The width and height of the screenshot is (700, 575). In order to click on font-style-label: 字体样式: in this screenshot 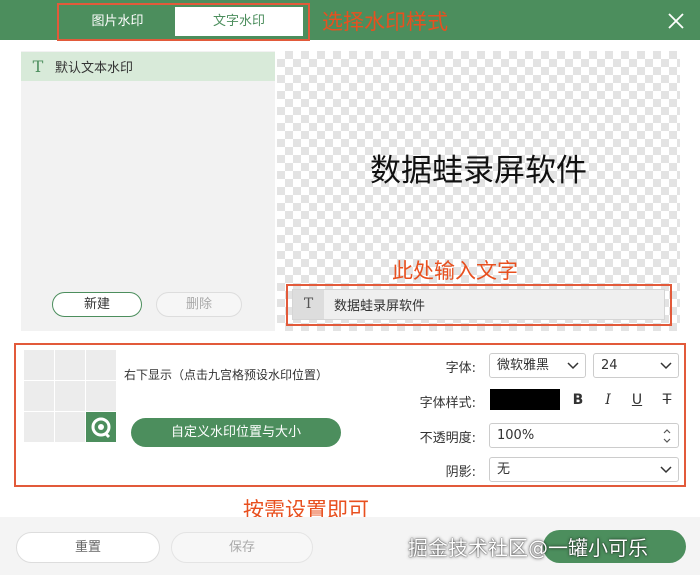, I will do `click(447, 403)`.